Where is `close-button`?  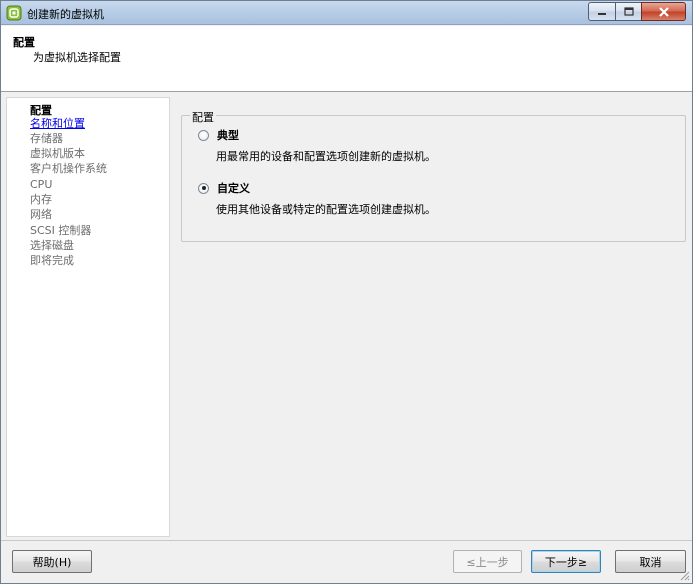
close-button is located at coordinates (663, 11).